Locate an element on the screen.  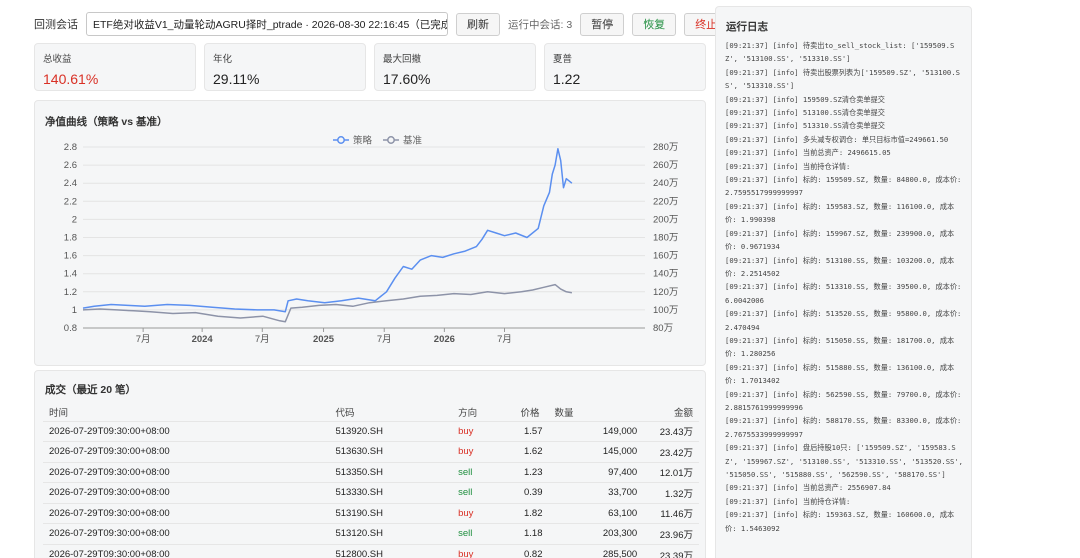
trade-amount: 11.46万 is located at coordinates (671, 513).